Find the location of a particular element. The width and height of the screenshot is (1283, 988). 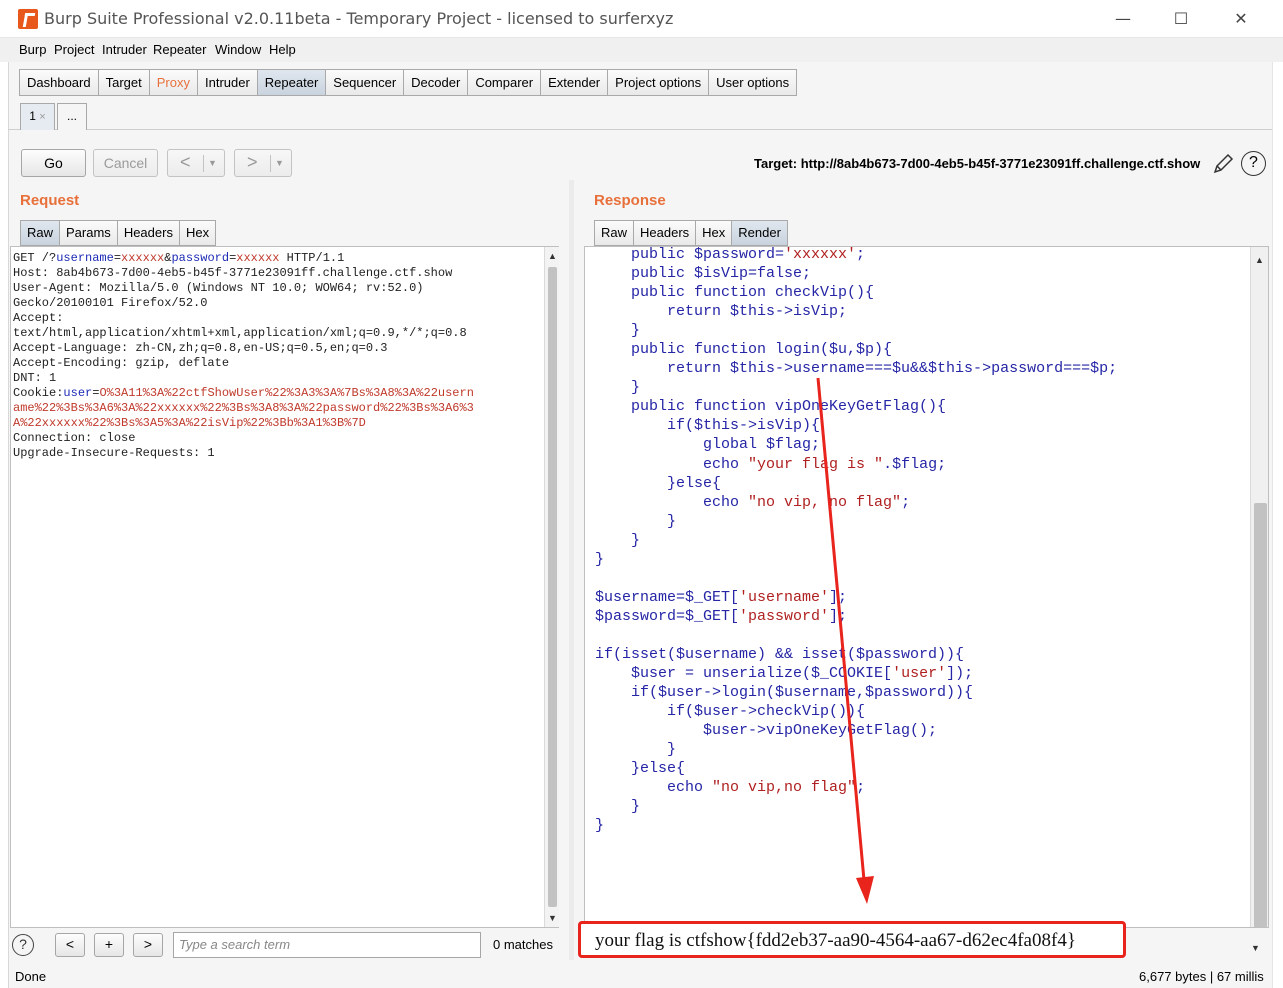

status-text: Done is located at coordinates (31, 976).